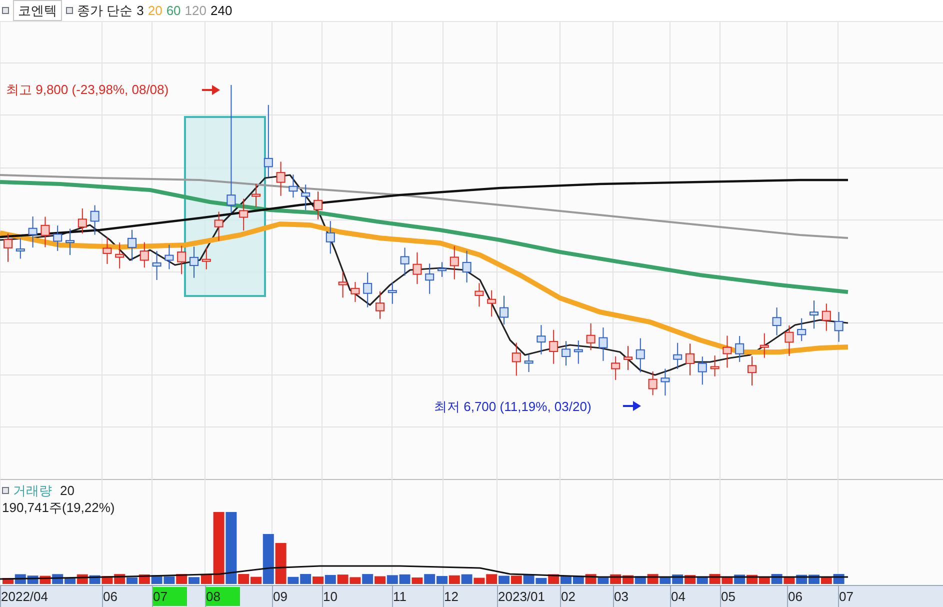 This screenshot has width=943, height=607. I want to click on axis-date-label: 12, so click(451, 597).